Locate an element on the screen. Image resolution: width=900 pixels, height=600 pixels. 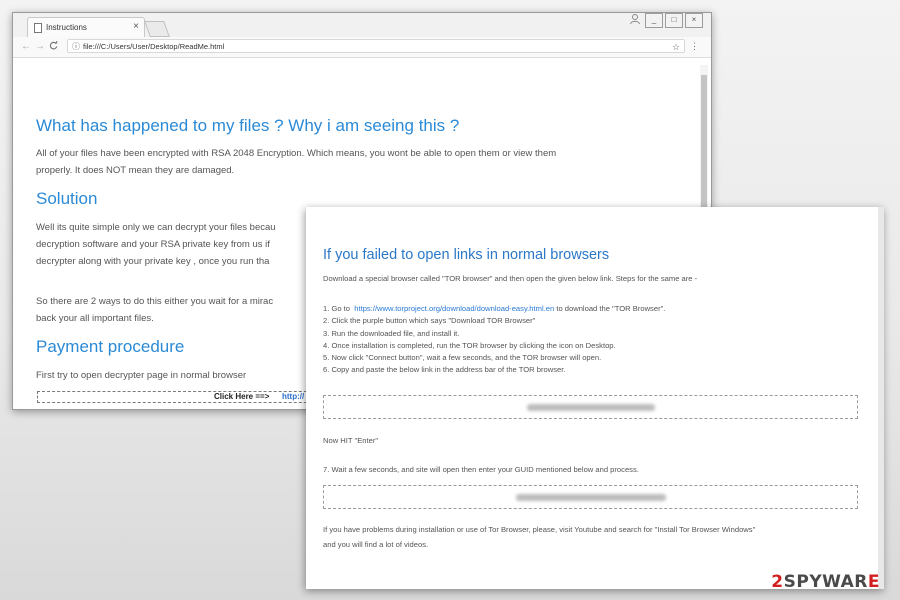
bookmark-star-icon: ☆ is located at coordinates (676, 47).